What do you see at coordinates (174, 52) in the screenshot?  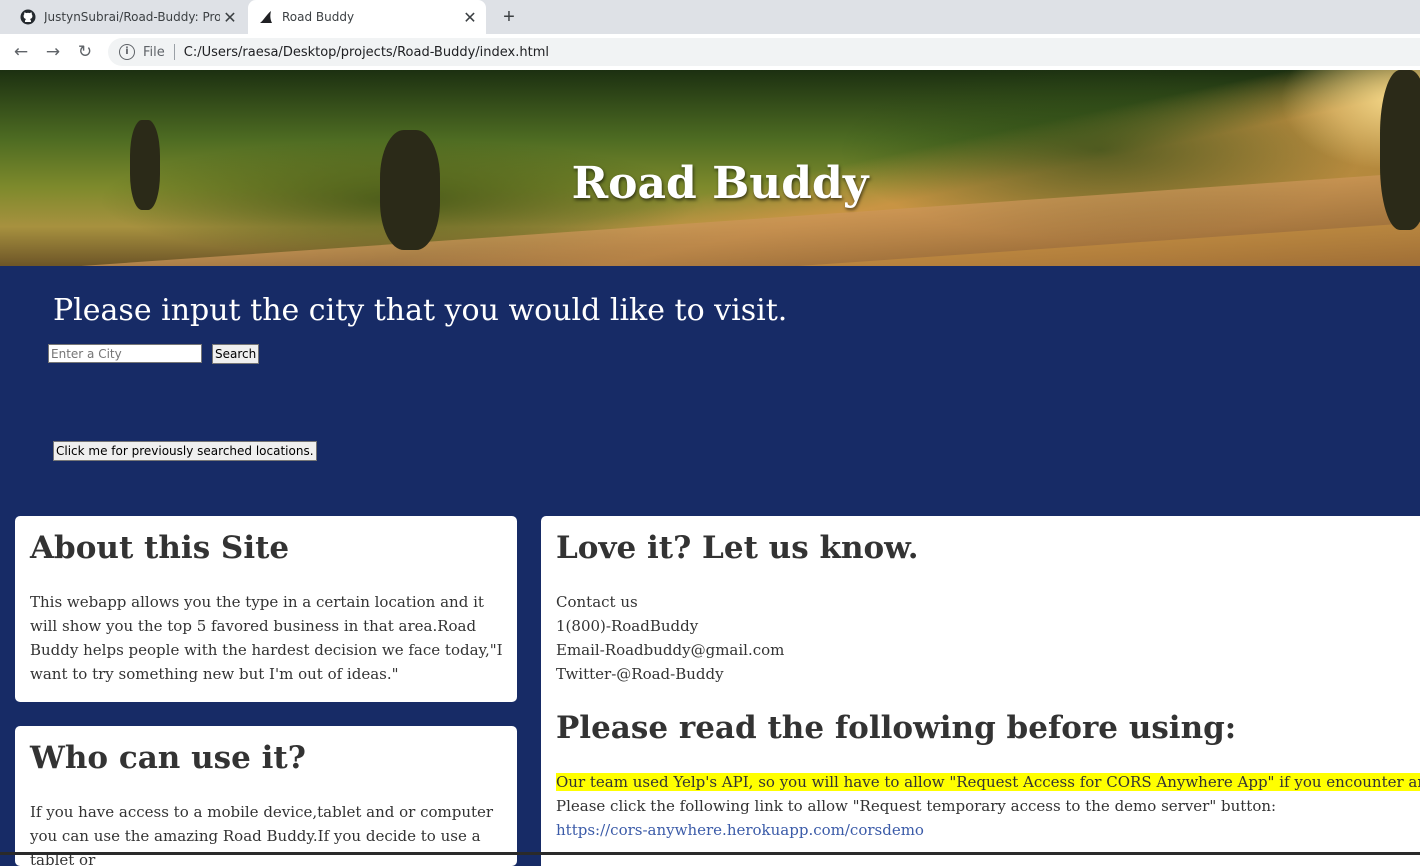 I see `divider` at bounding box center [174, 52].